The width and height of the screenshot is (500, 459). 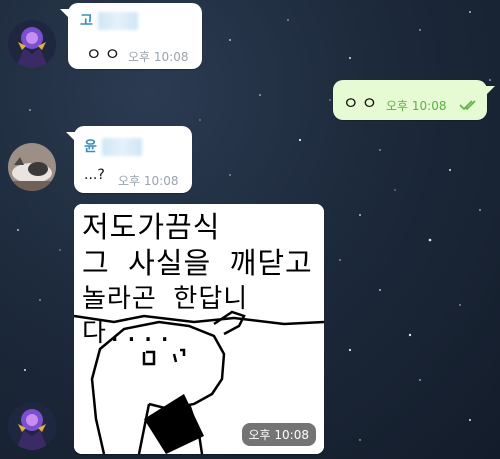 I want to click on sender-name: 윤, so click(x=90, y=147).